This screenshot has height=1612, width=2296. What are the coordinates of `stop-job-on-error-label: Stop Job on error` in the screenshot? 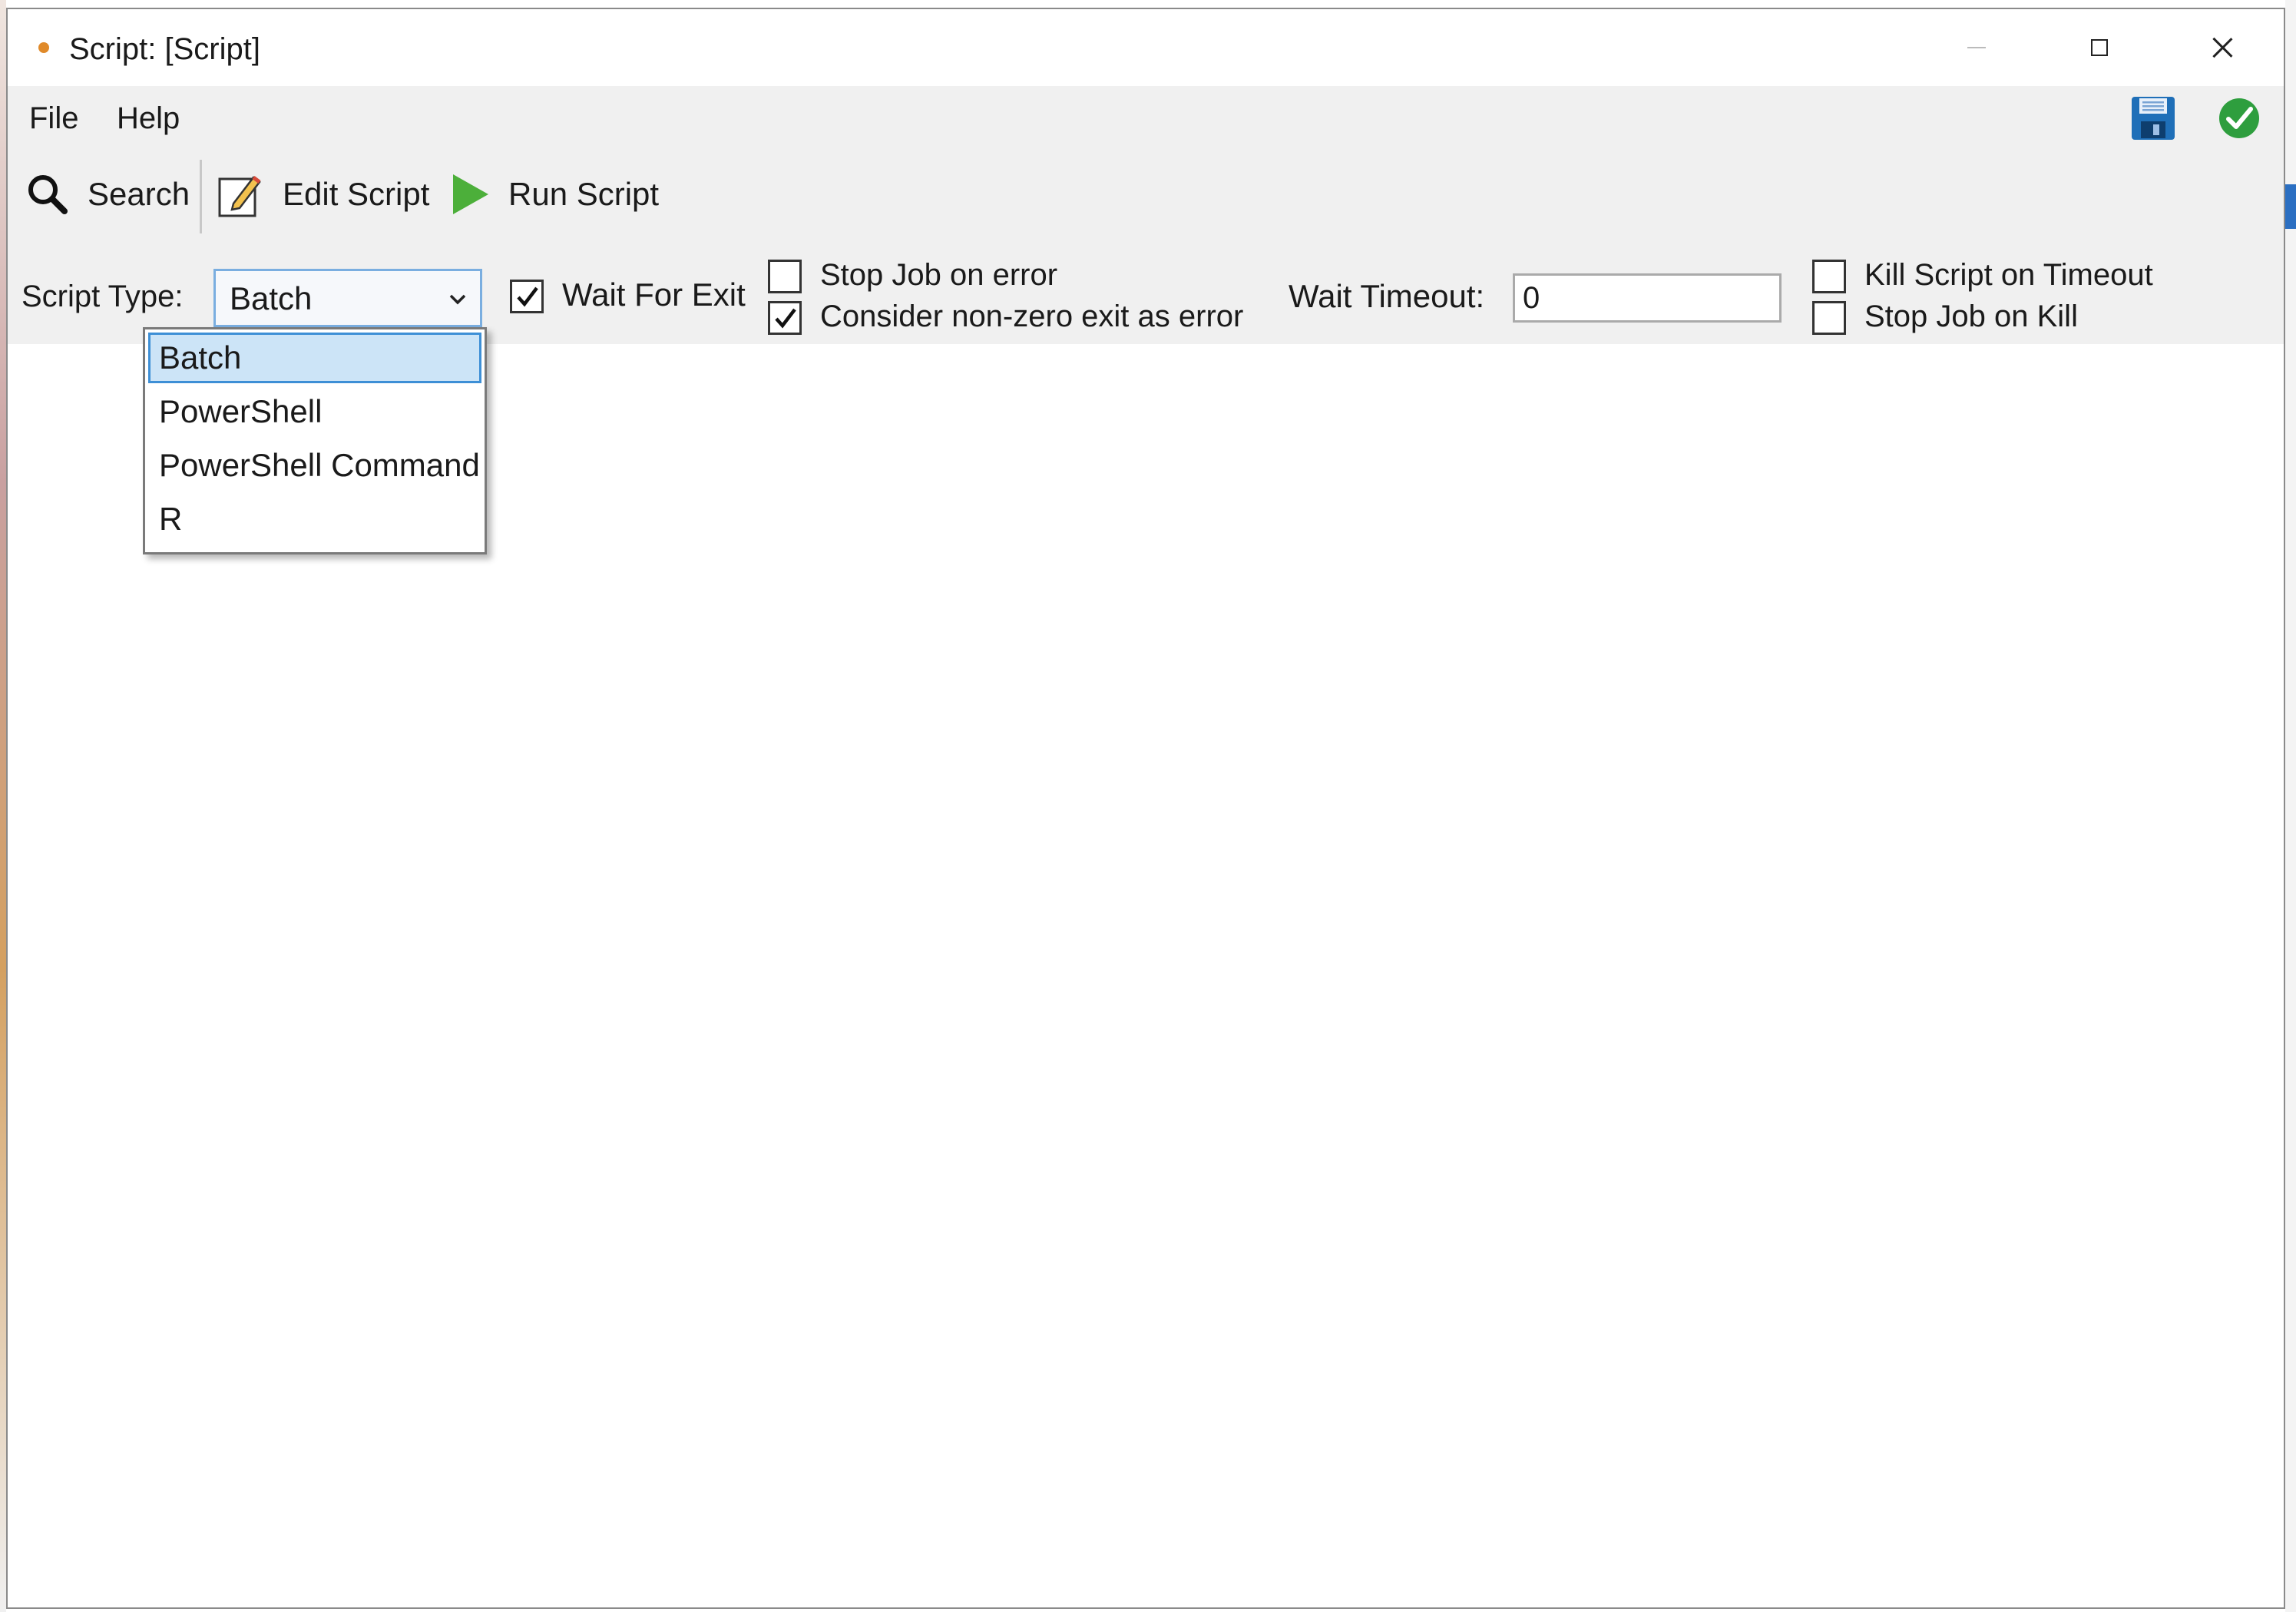 It's located at (939, 275).